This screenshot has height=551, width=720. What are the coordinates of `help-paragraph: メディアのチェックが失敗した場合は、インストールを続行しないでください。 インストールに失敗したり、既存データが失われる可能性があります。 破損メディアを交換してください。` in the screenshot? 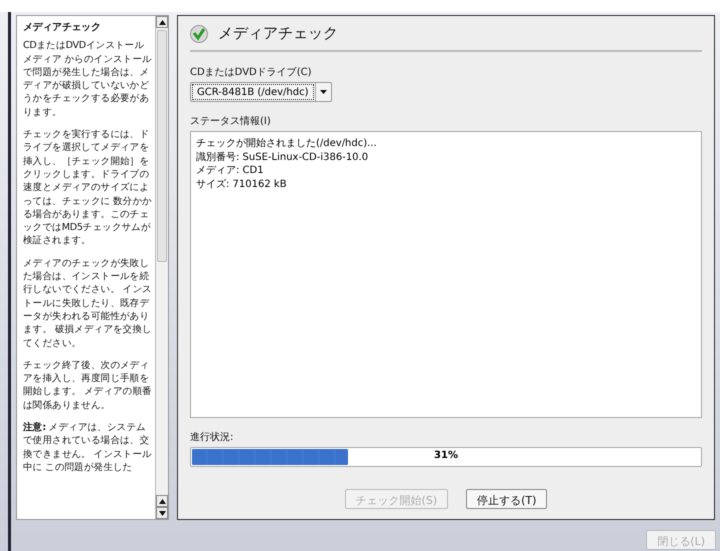 It's located at (88, 303).